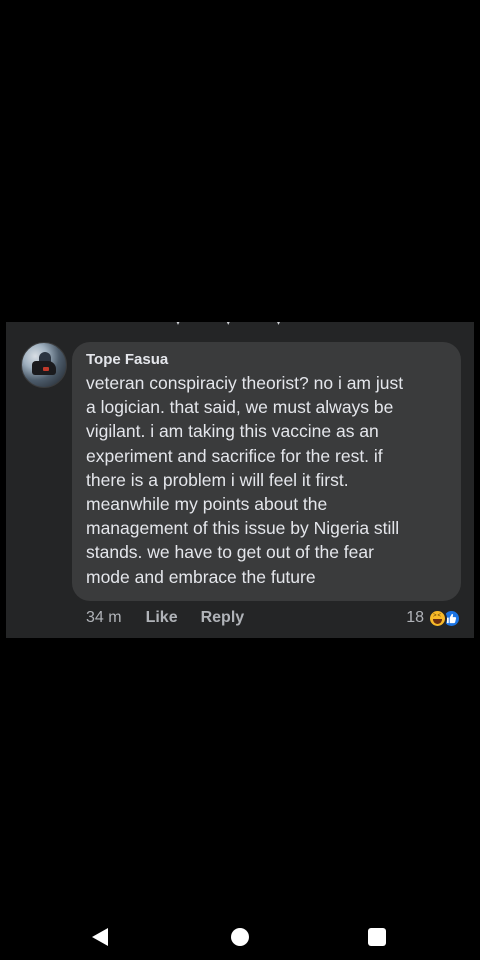 The height and width of the screenshot is (960, 480). I want to click on previous-text-fragment: ▾ ▾ ▾, so click(239, 324).